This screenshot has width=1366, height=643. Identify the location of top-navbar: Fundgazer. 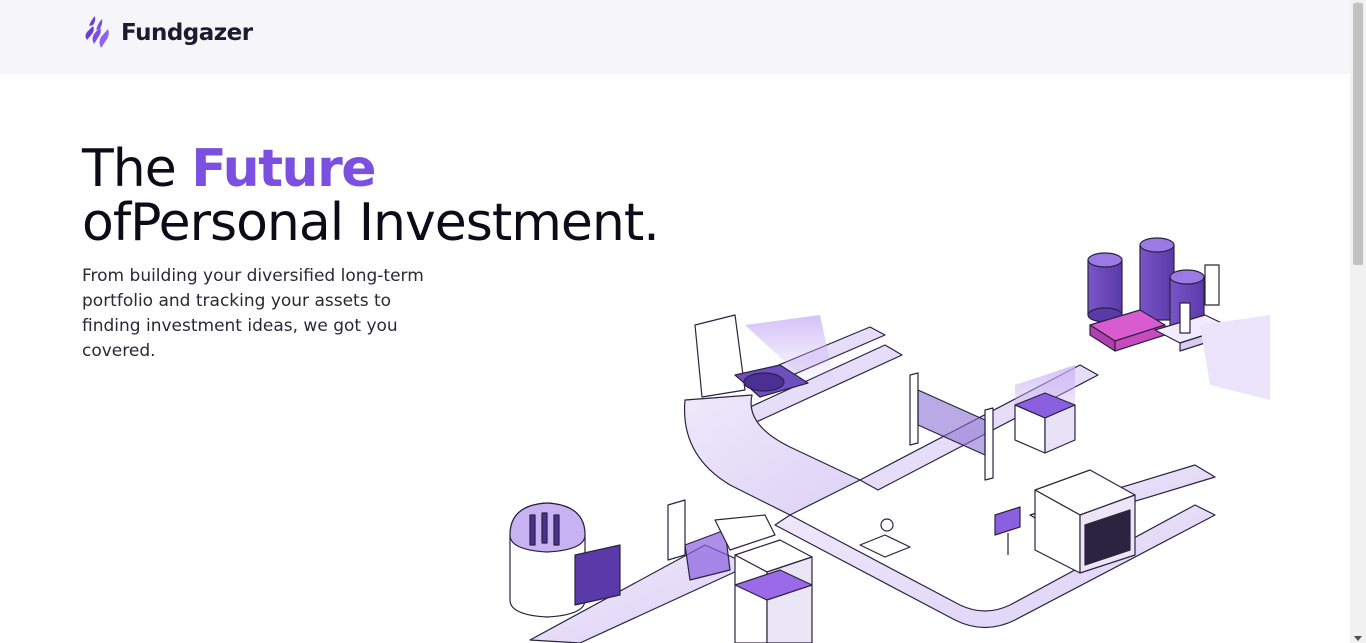
(675, 37).